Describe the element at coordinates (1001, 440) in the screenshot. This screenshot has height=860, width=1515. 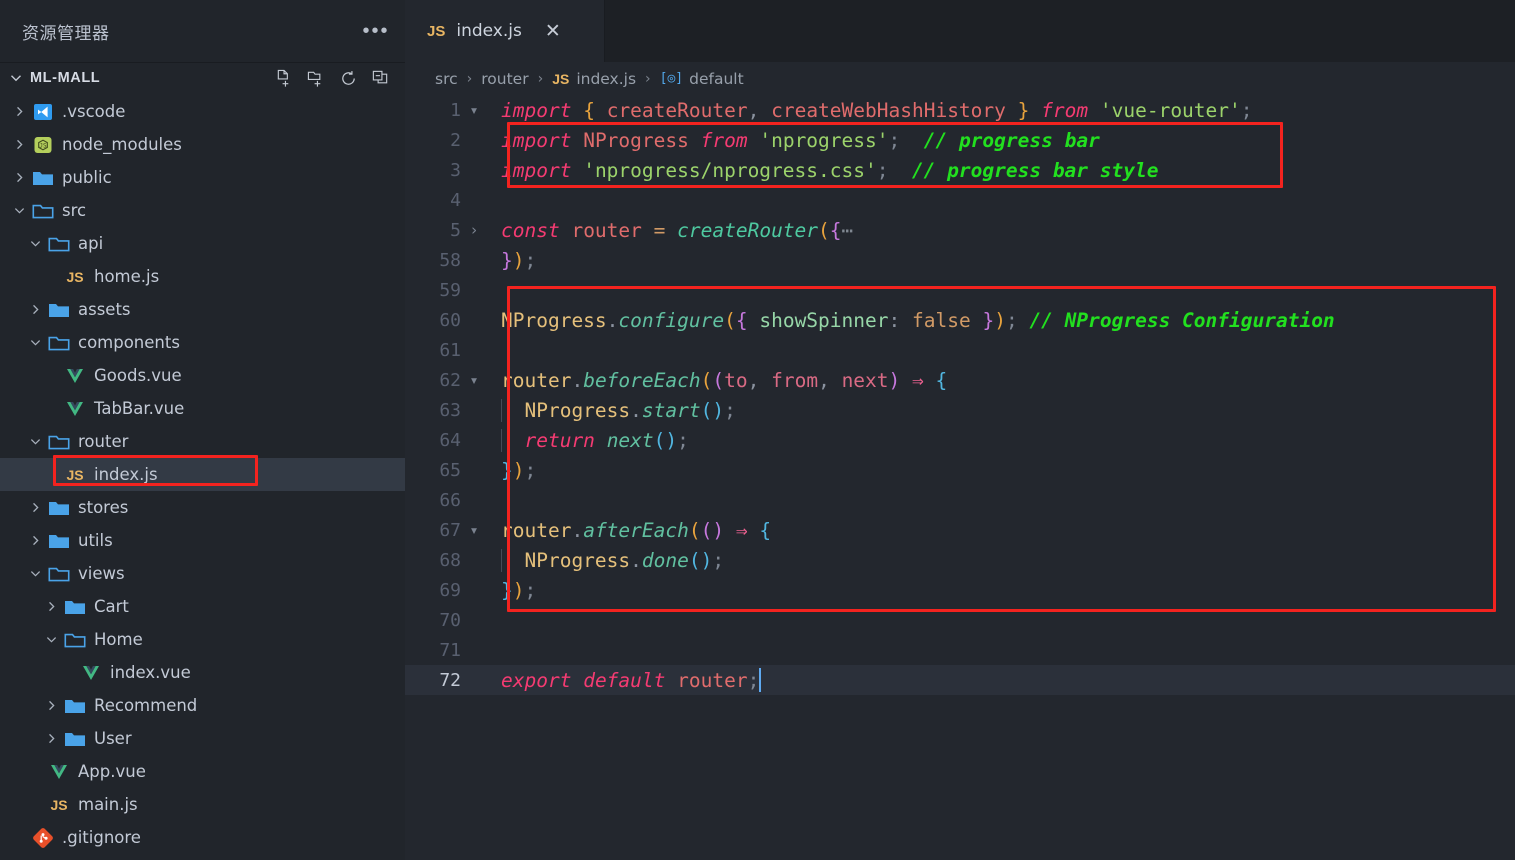
I see `code-text: return next();` at that location.